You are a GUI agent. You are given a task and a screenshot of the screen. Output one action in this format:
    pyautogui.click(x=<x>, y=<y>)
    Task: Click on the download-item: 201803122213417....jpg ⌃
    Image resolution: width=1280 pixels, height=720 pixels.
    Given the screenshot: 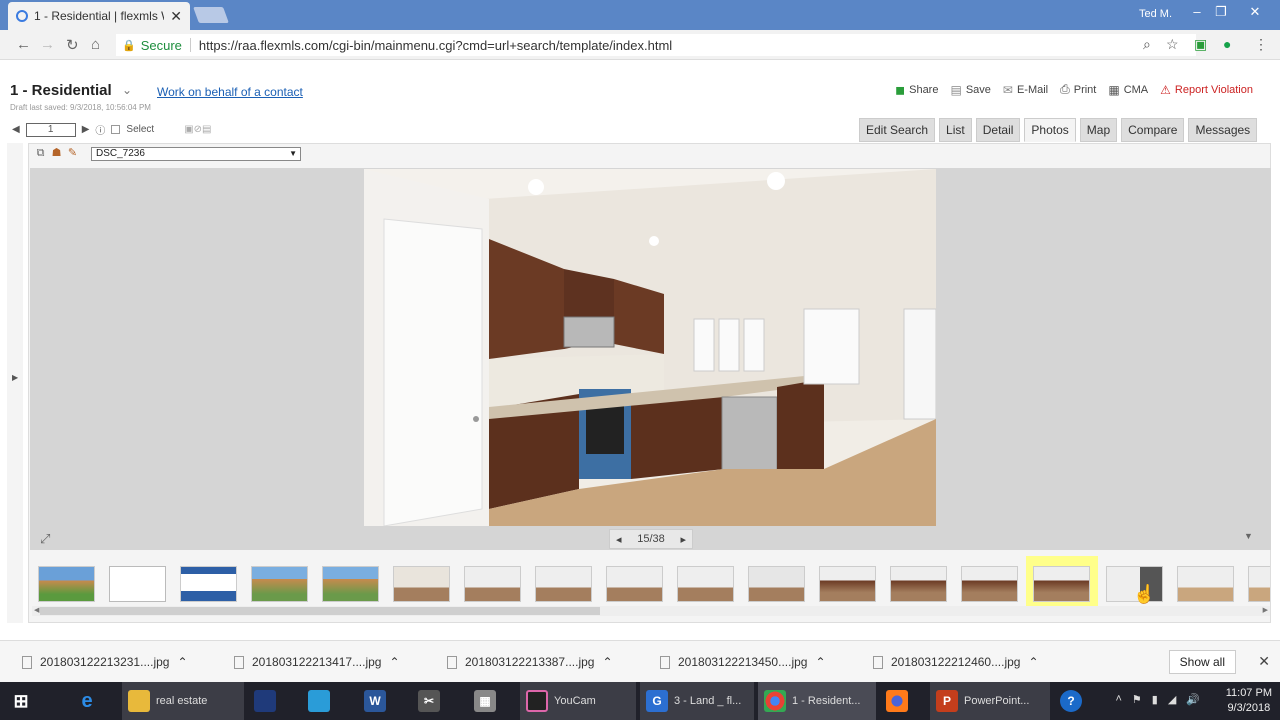 What is the action you would take?
    pyautogui.click(x=317, y=662)
    